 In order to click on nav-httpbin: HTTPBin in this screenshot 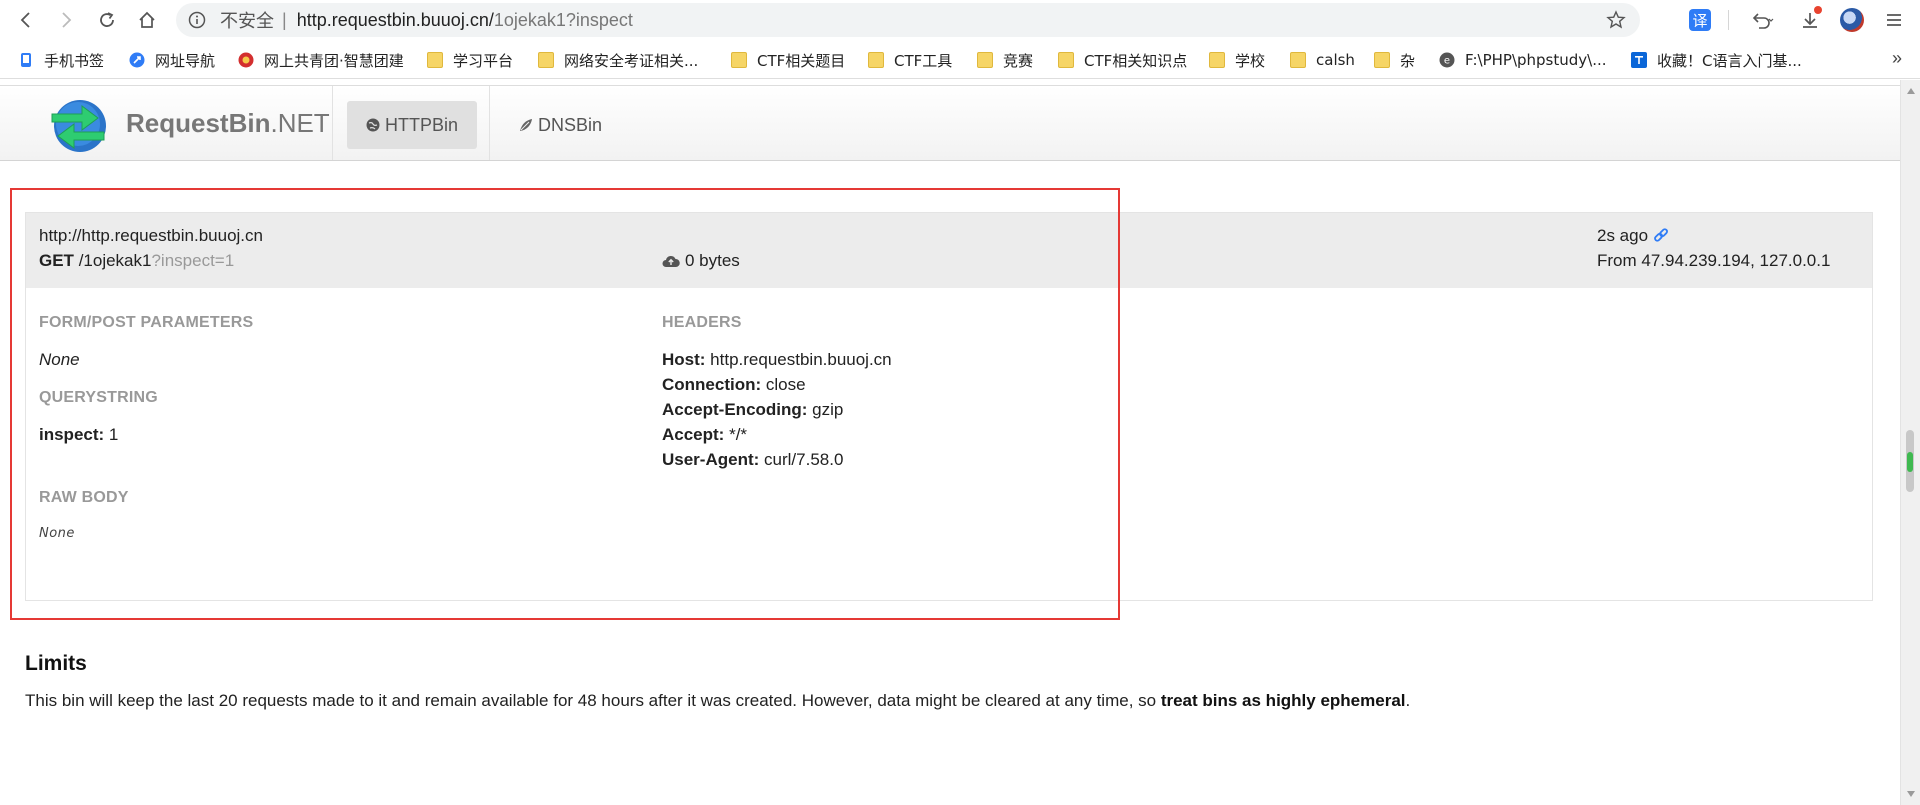, I will do `click(412, 125)`.